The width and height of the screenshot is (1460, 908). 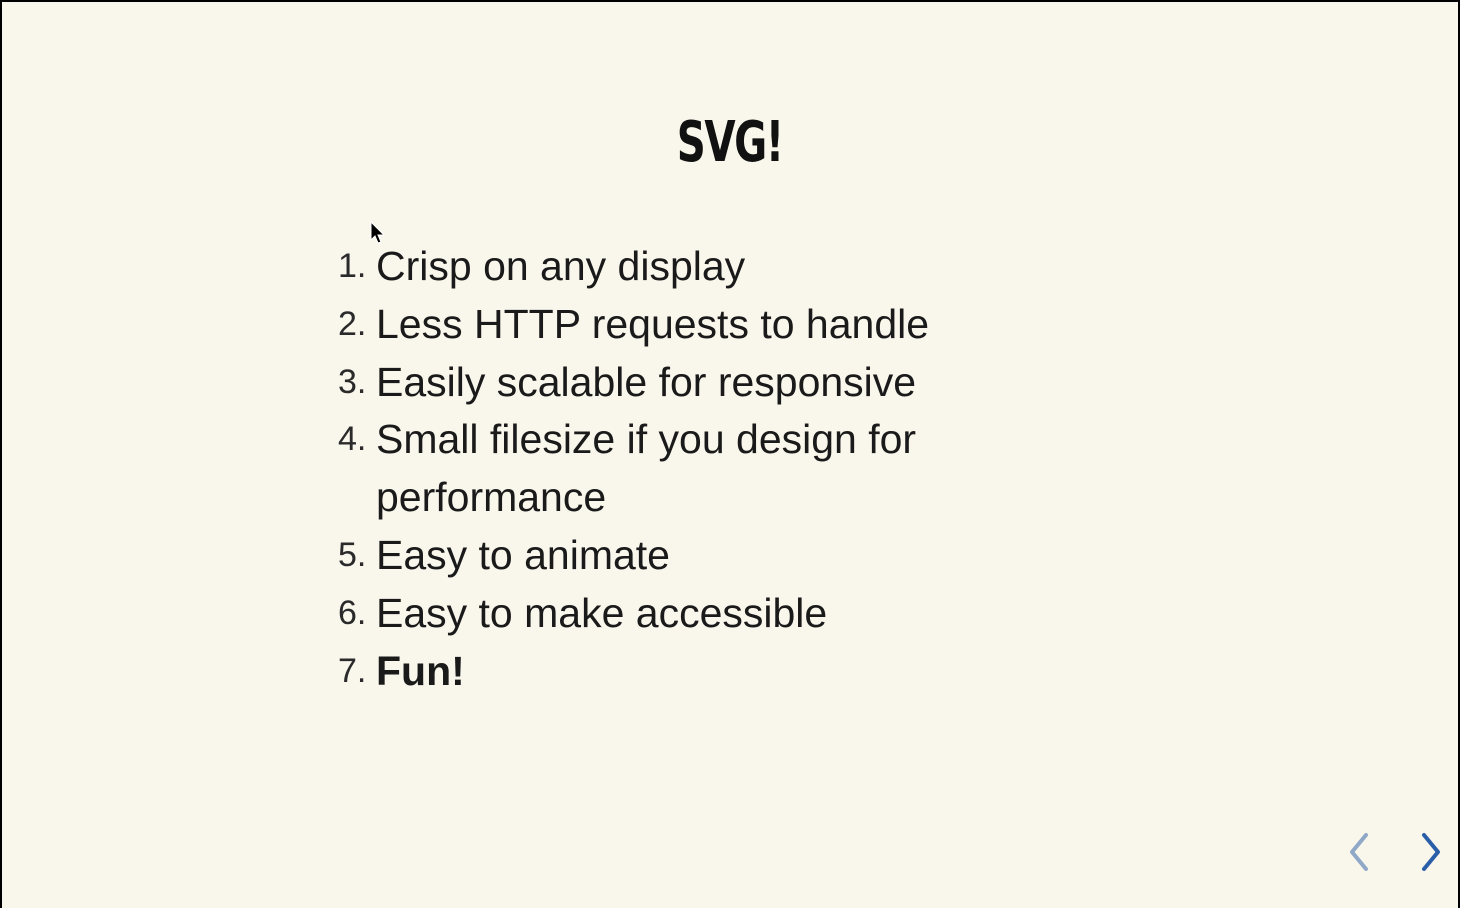 What do you see at coordinates (523, 554) in the screenshot?
I see `list-item-text: Easy to animate` at bounding box center [523, 554].